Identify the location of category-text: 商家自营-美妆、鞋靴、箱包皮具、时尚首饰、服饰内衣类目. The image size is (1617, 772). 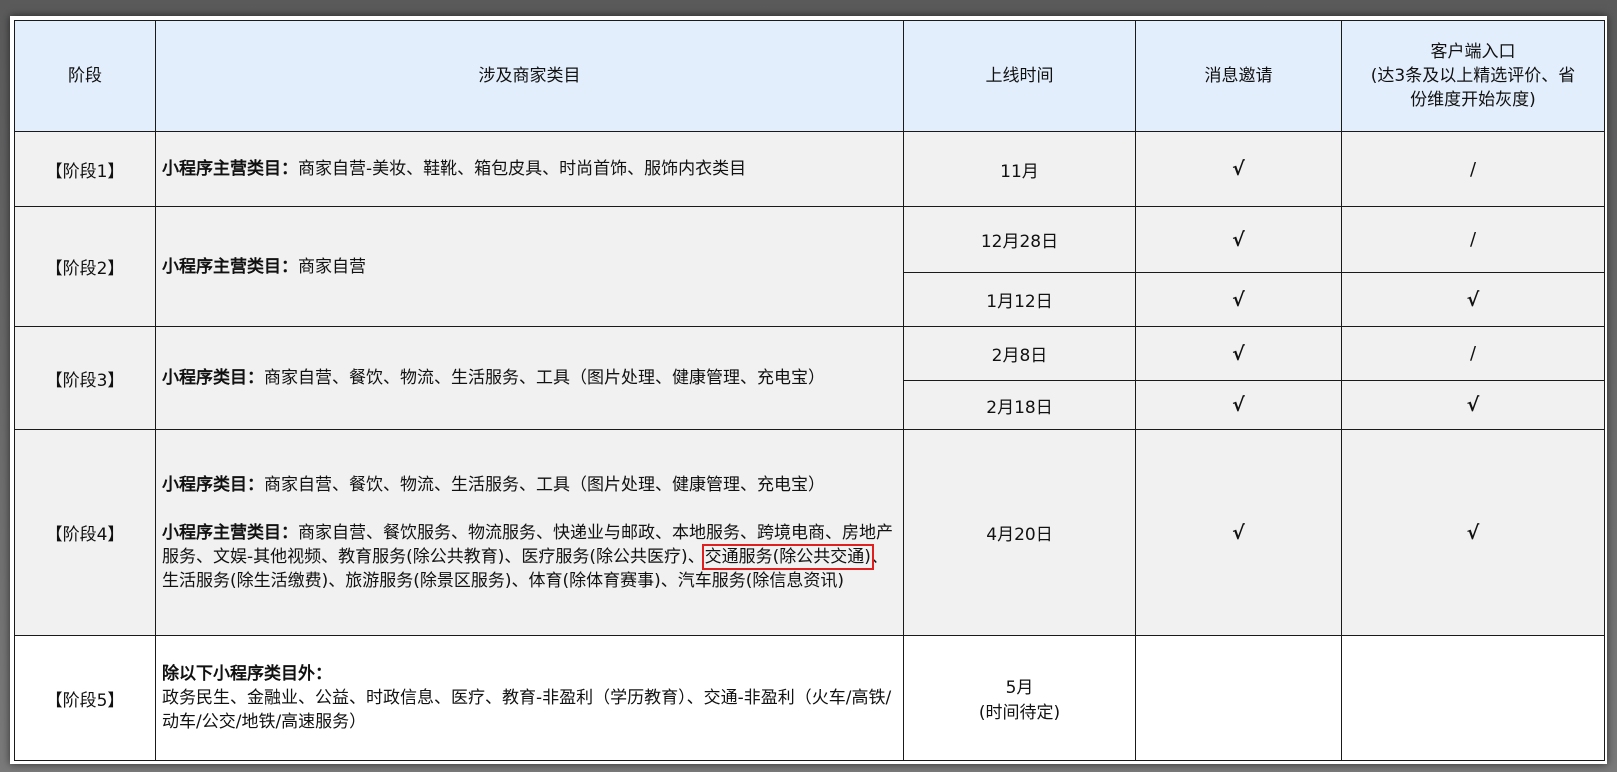
(522, 169).